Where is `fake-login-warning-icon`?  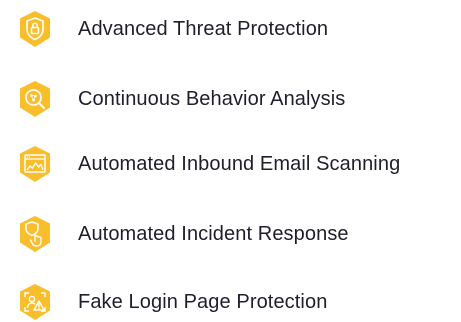 fake-login-warning-icon is located at coordinates (35, 302).